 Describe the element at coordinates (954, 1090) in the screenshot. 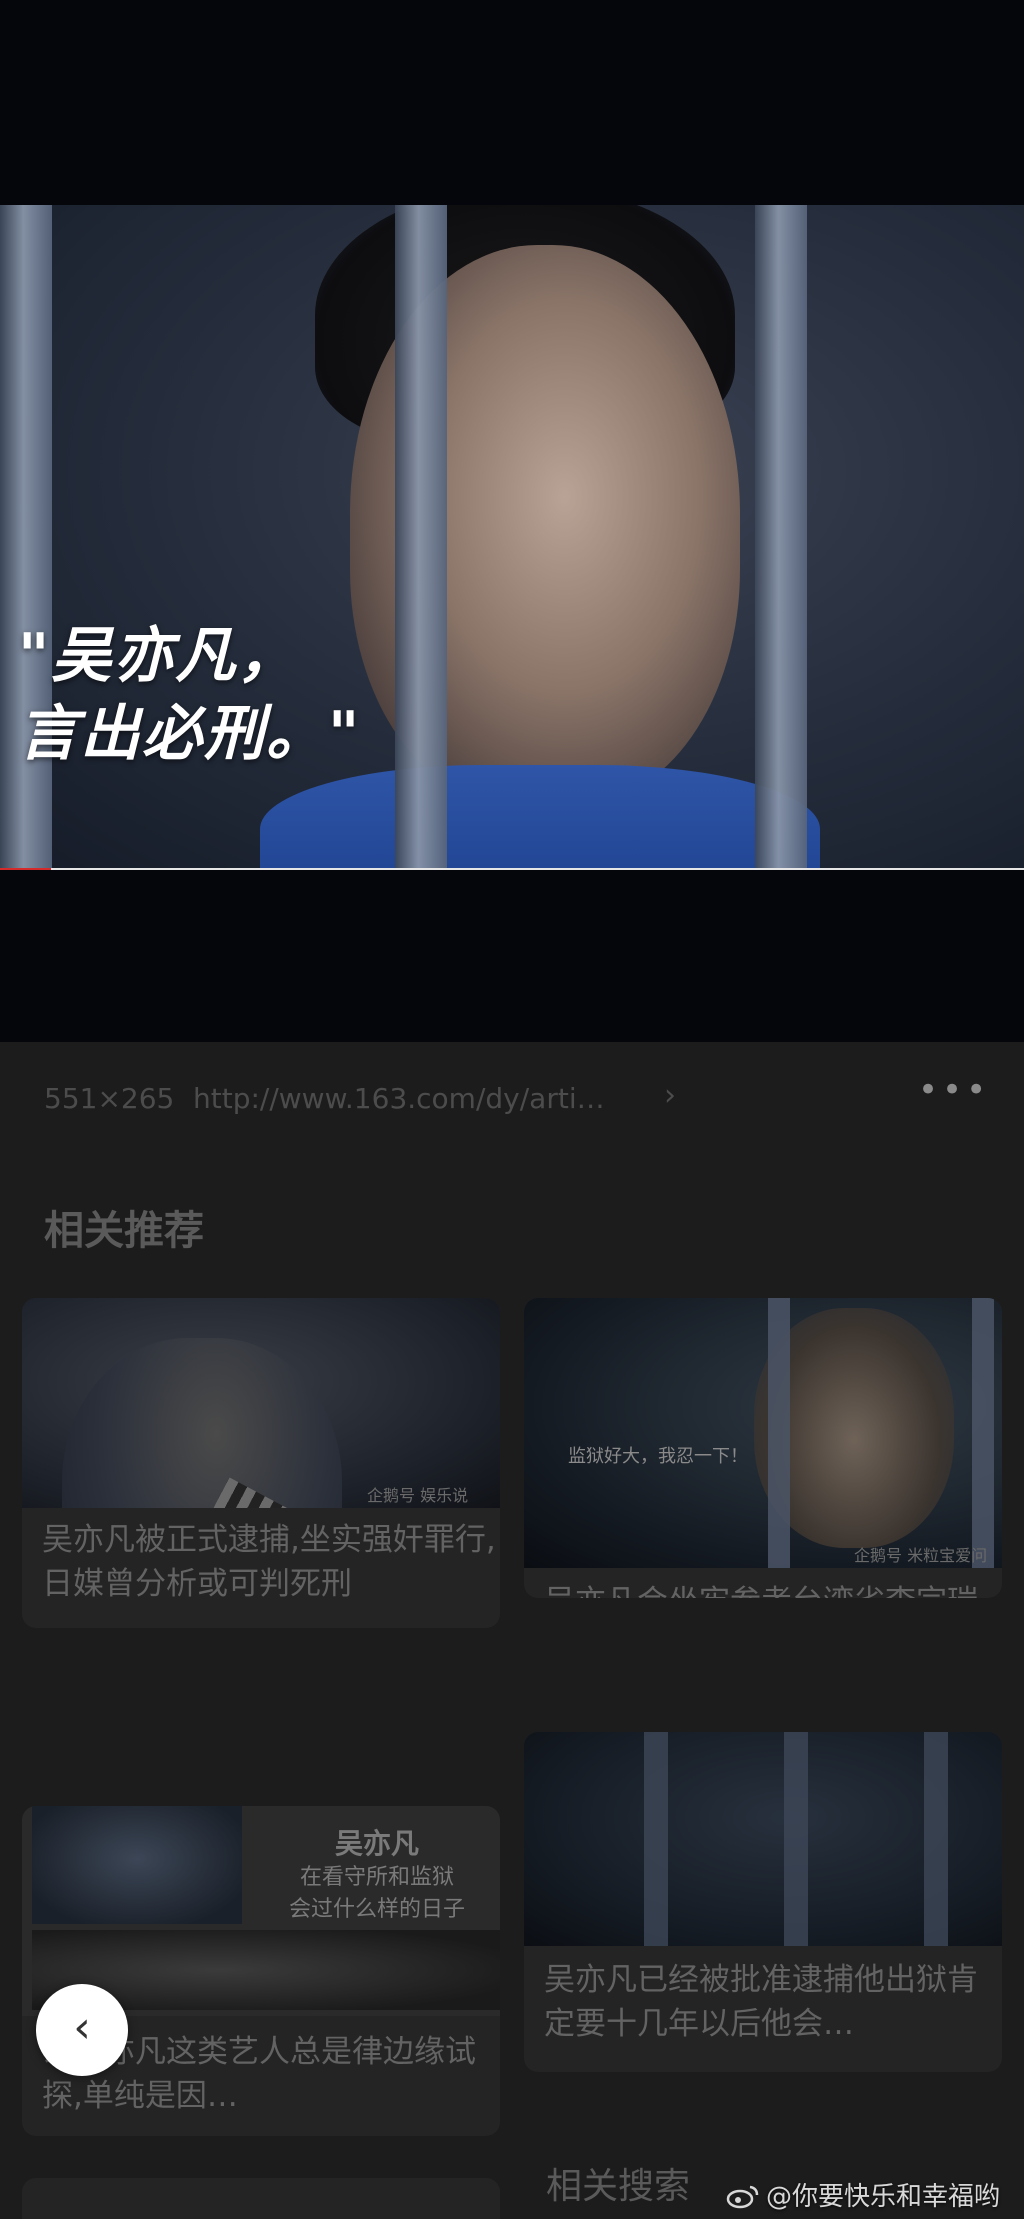

I see `more-options-icon: •••` at that location.